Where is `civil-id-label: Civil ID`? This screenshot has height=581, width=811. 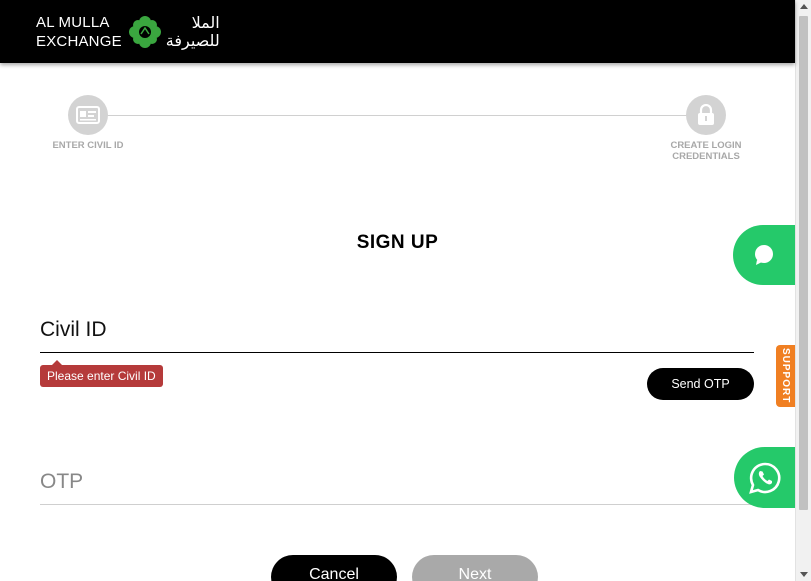 civil-id-label: Civil ID is located at coordinates (73, 329).